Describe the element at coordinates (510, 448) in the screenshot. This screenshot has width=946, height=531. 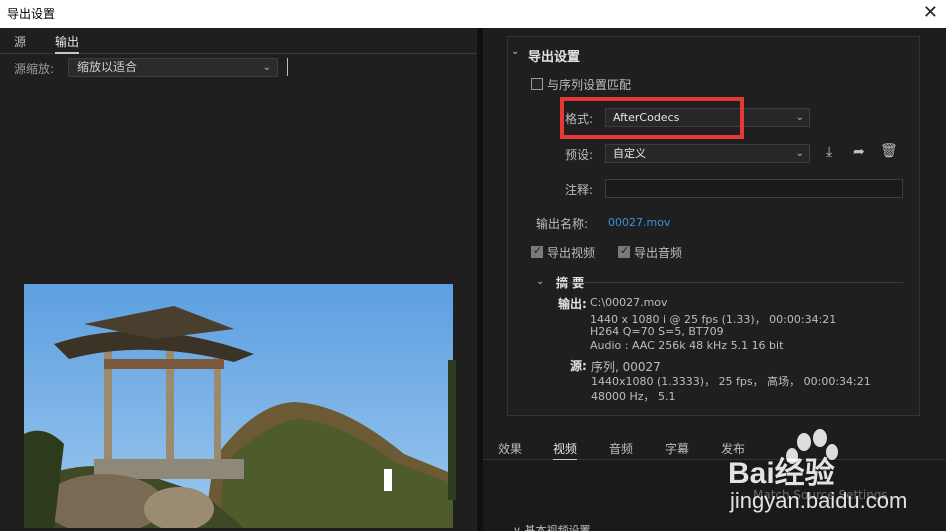
I see `tab-effects: 效果` at that location.